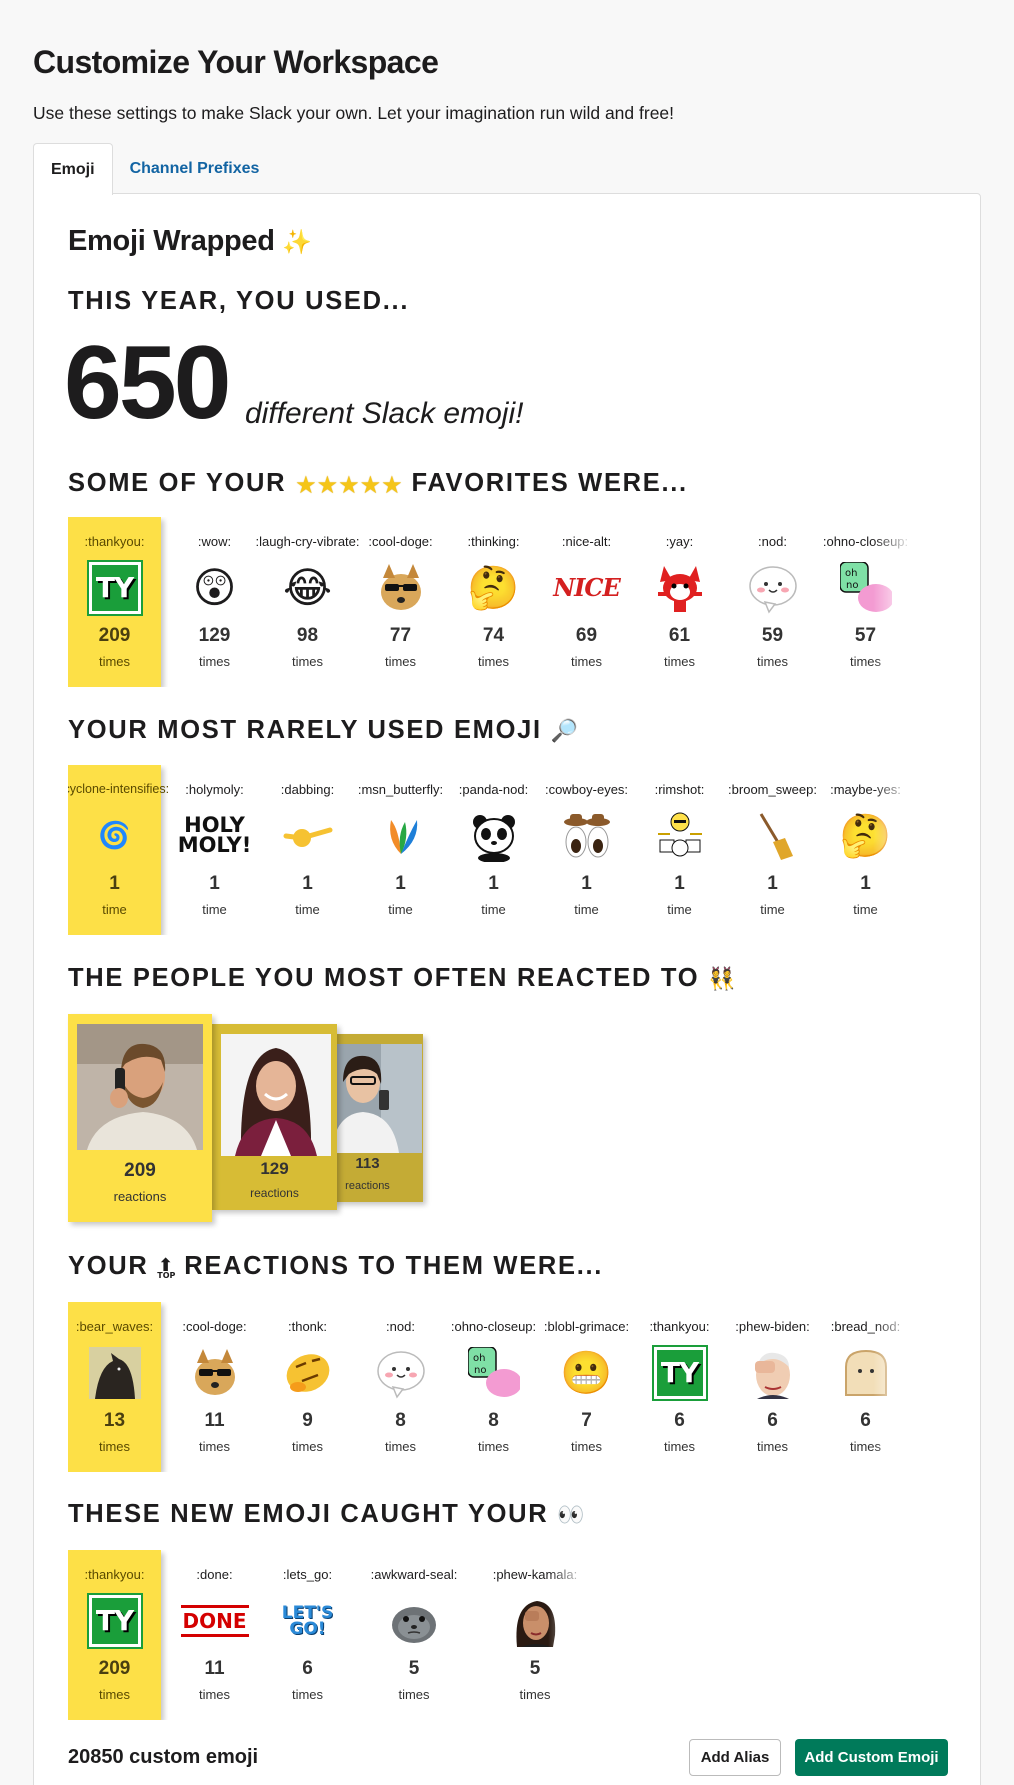  Describe the element at coordinates (307, 635) in the screenshot. I see `emoji-count: 98` at that location.